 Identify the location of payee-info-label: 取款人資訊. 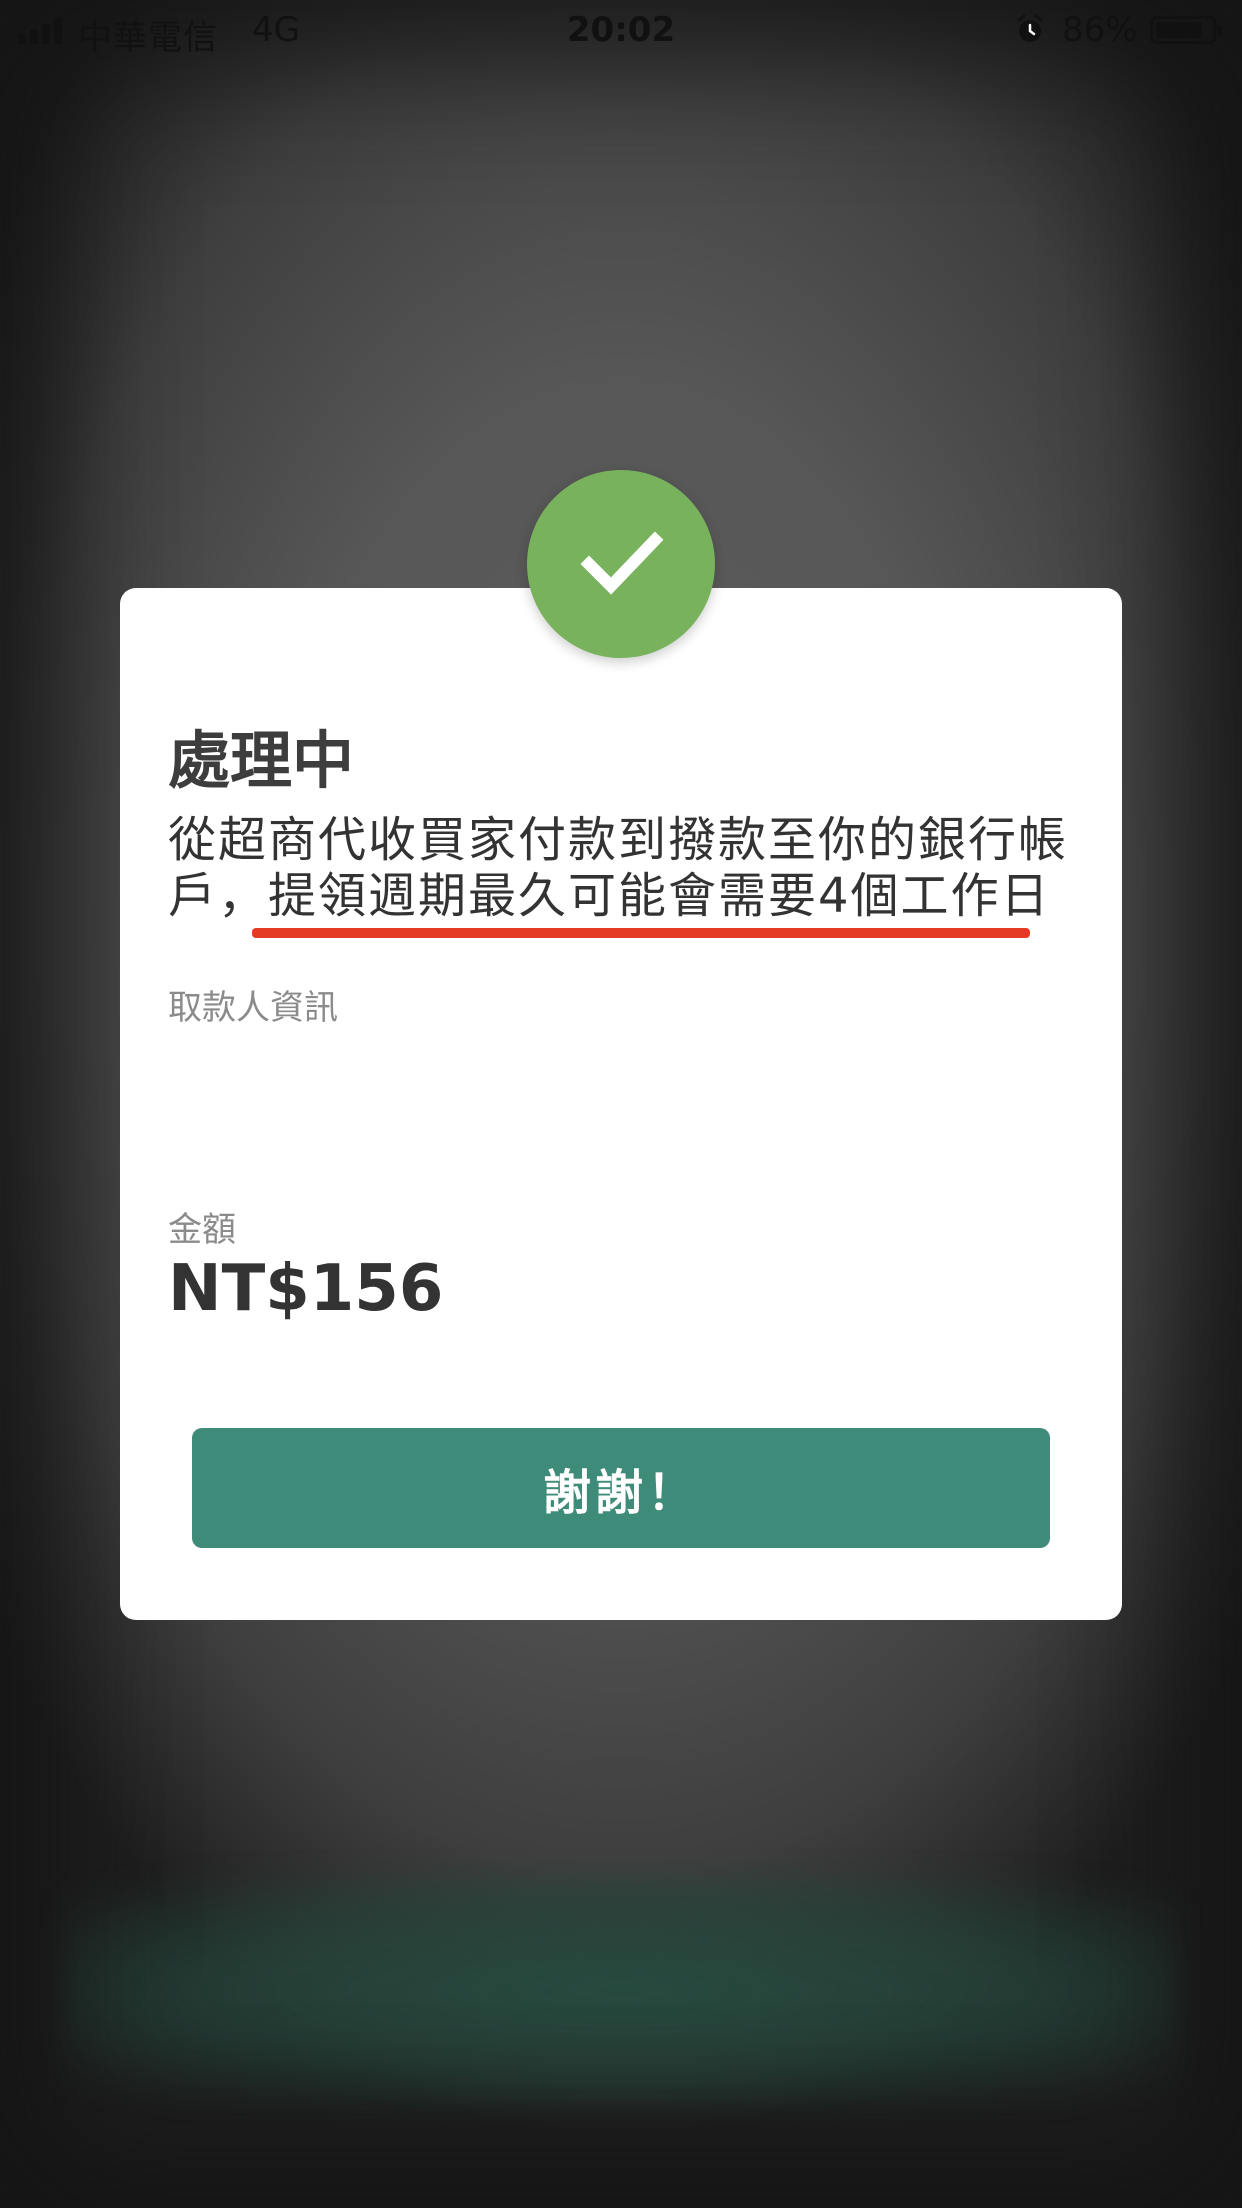
(253, 1008).